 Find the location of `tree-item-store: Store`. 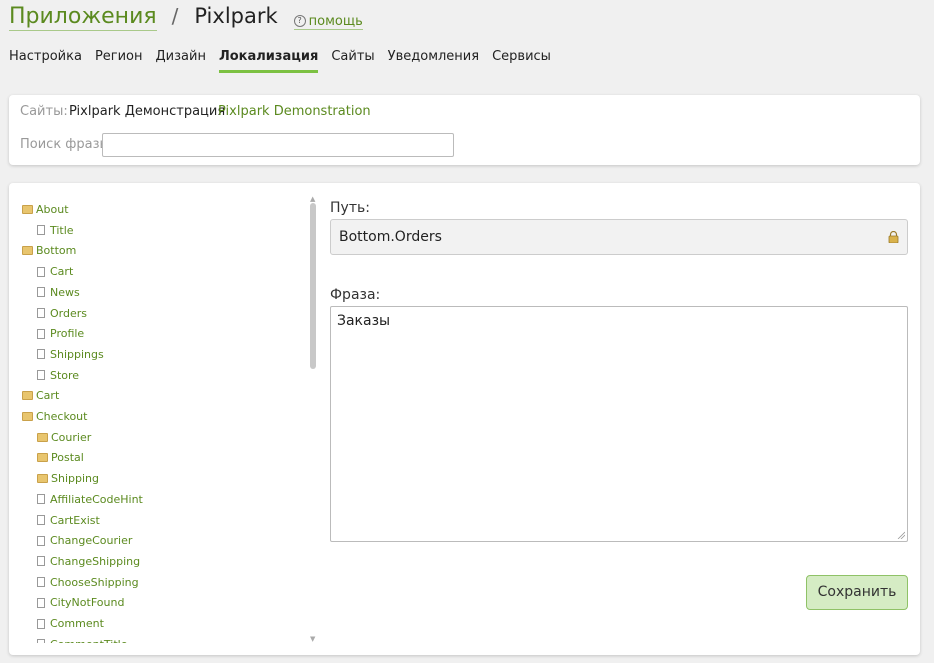

tree-item-store: Store is located at coordinates (58, 375).